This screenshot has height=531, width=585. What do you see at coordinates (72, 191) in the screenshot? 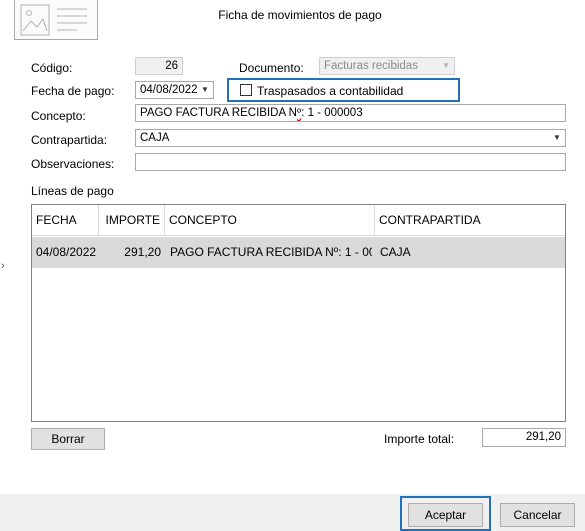
I see `lineas-section-label: Líneas de pago` at bounding box center [72, 191].